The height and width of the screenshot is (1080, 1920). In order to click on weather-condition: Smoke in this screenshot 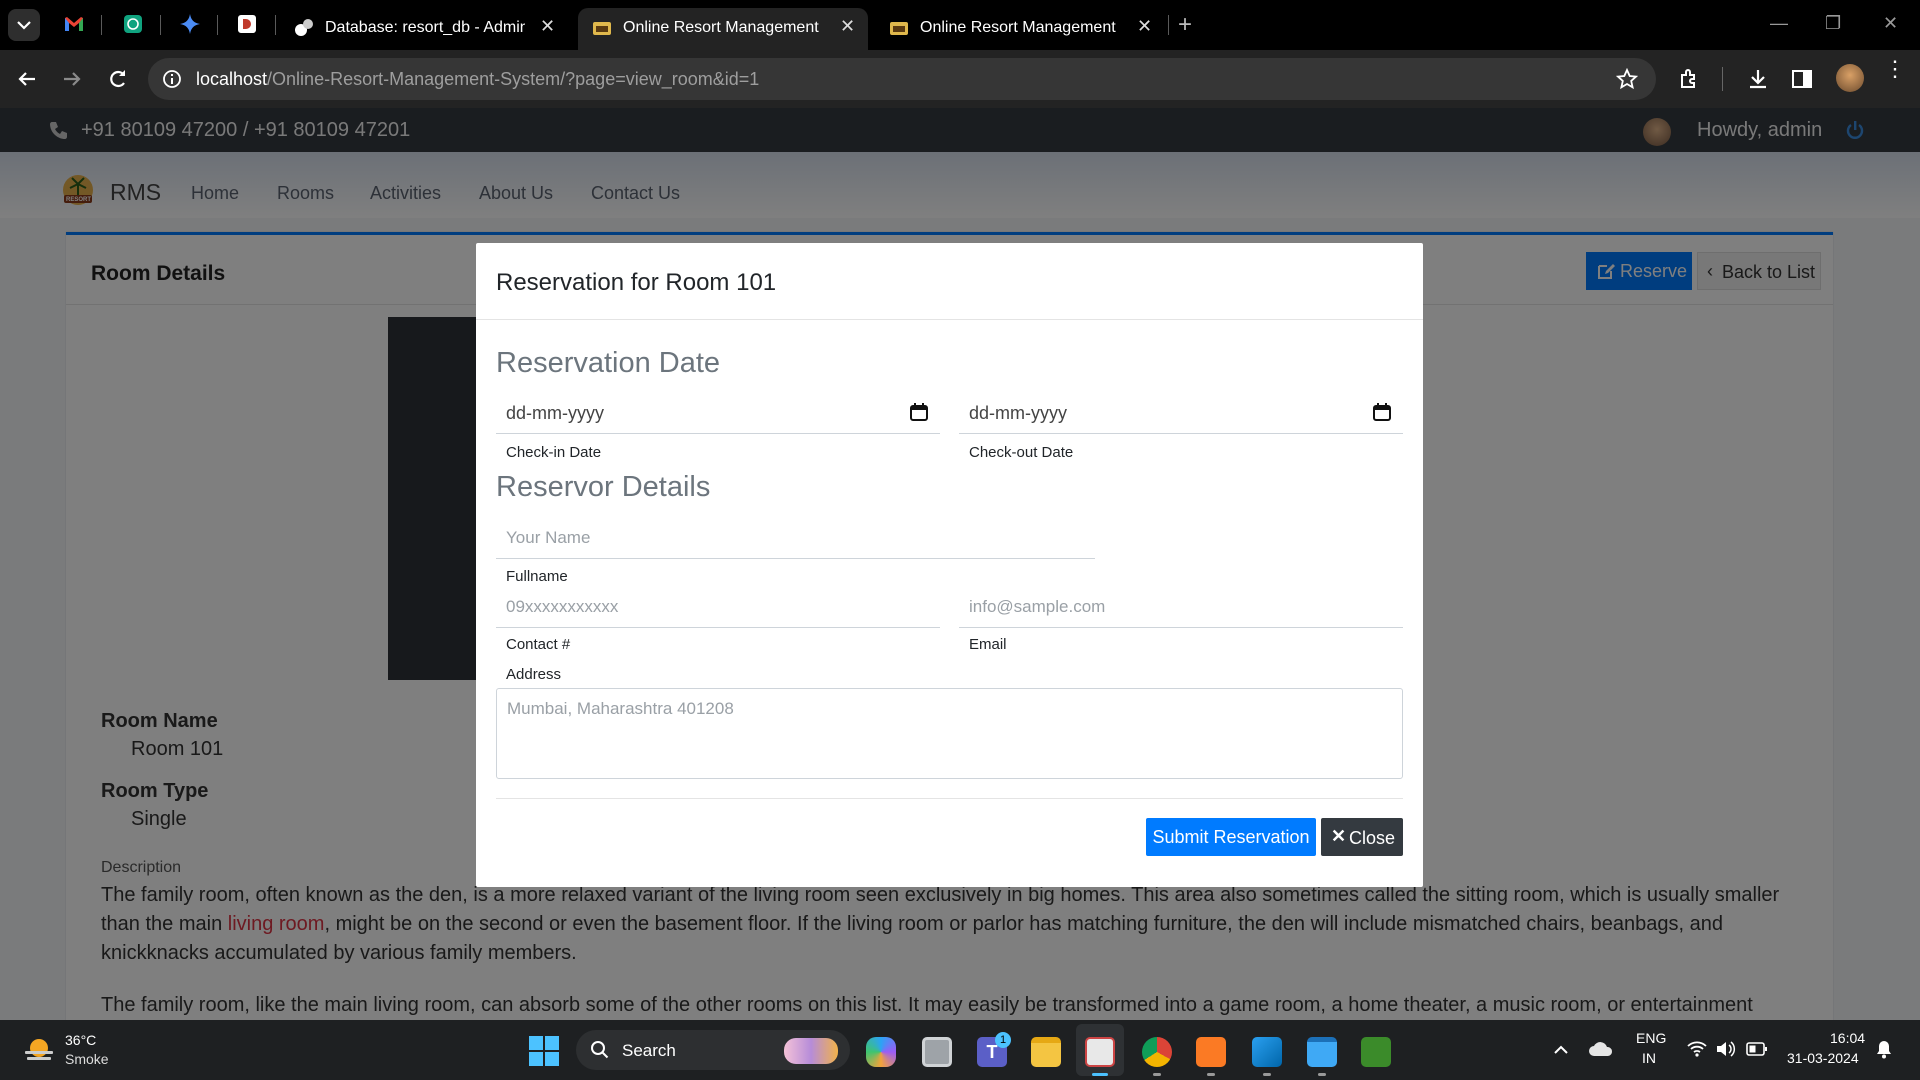, I will do `click(87, 1059)`.